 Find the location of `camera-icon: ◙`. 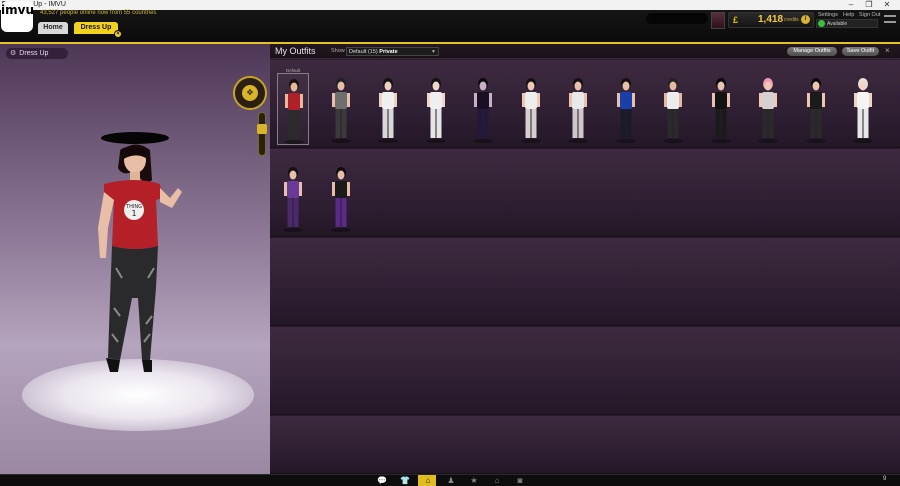

camera-icon: ◙ is located at coordinates (520, 480).